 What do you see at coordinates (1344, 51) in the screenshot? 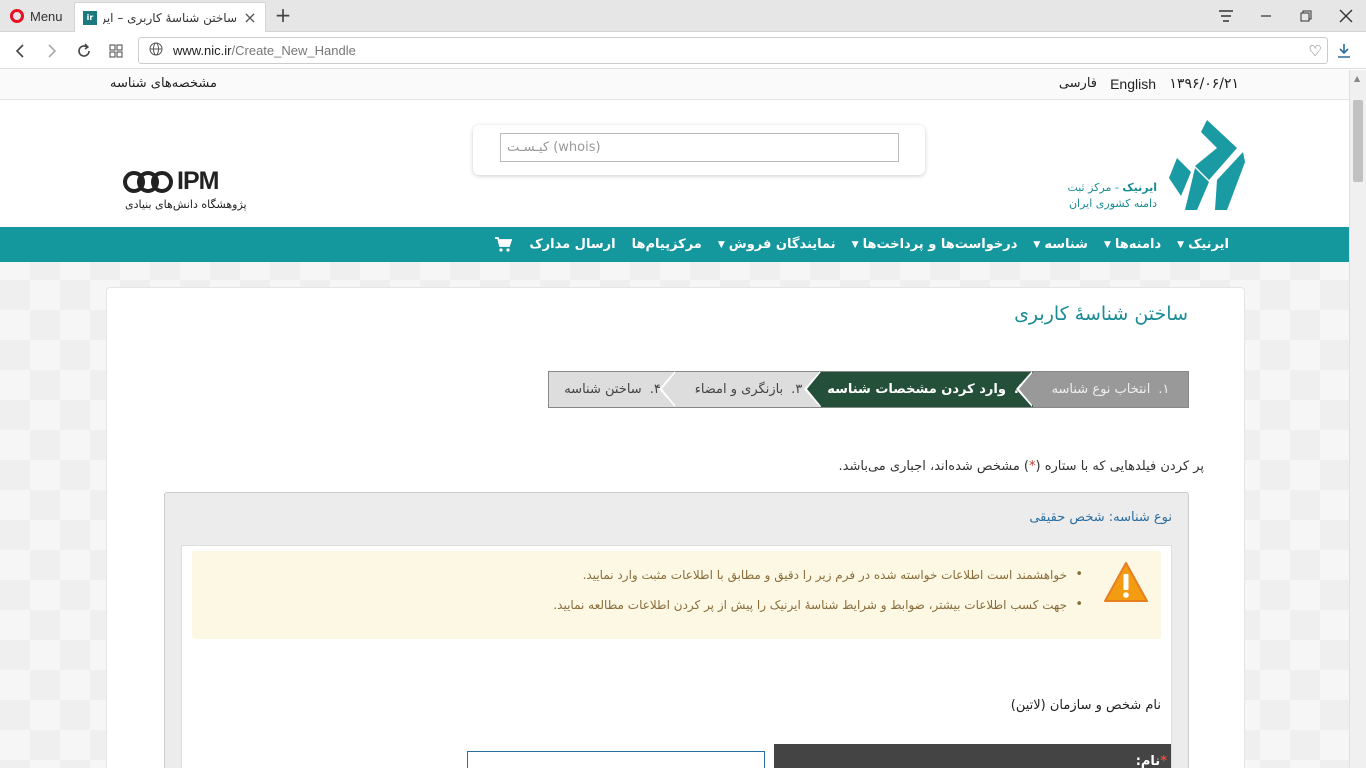
I see `download-icon` at bounding box center [1344, 51].